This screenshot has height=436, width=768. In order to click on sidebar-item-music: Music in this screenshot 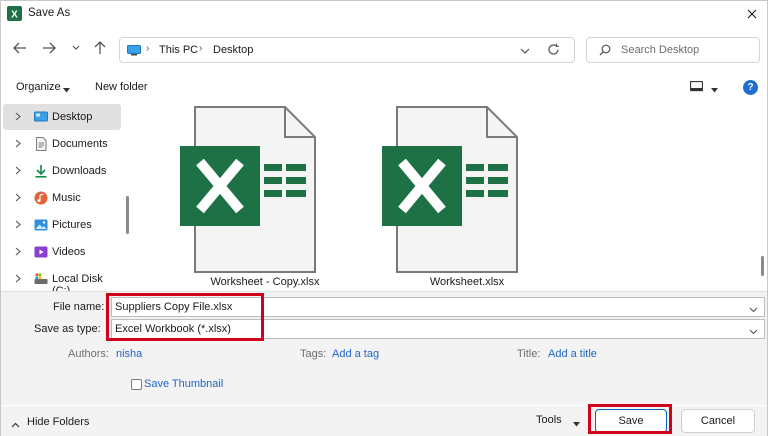, I will do `click(62, 198)`.